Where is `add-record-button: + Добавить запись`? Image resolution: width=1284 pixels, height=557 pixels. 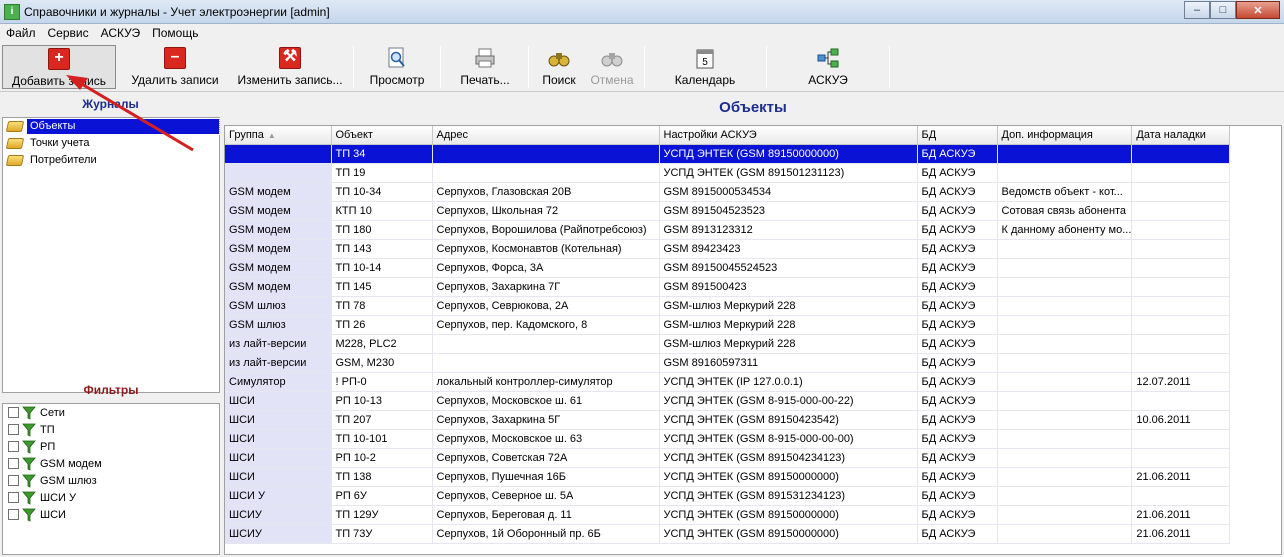 add-record-button: + Добавить запись is located at coordinates (59, 67).